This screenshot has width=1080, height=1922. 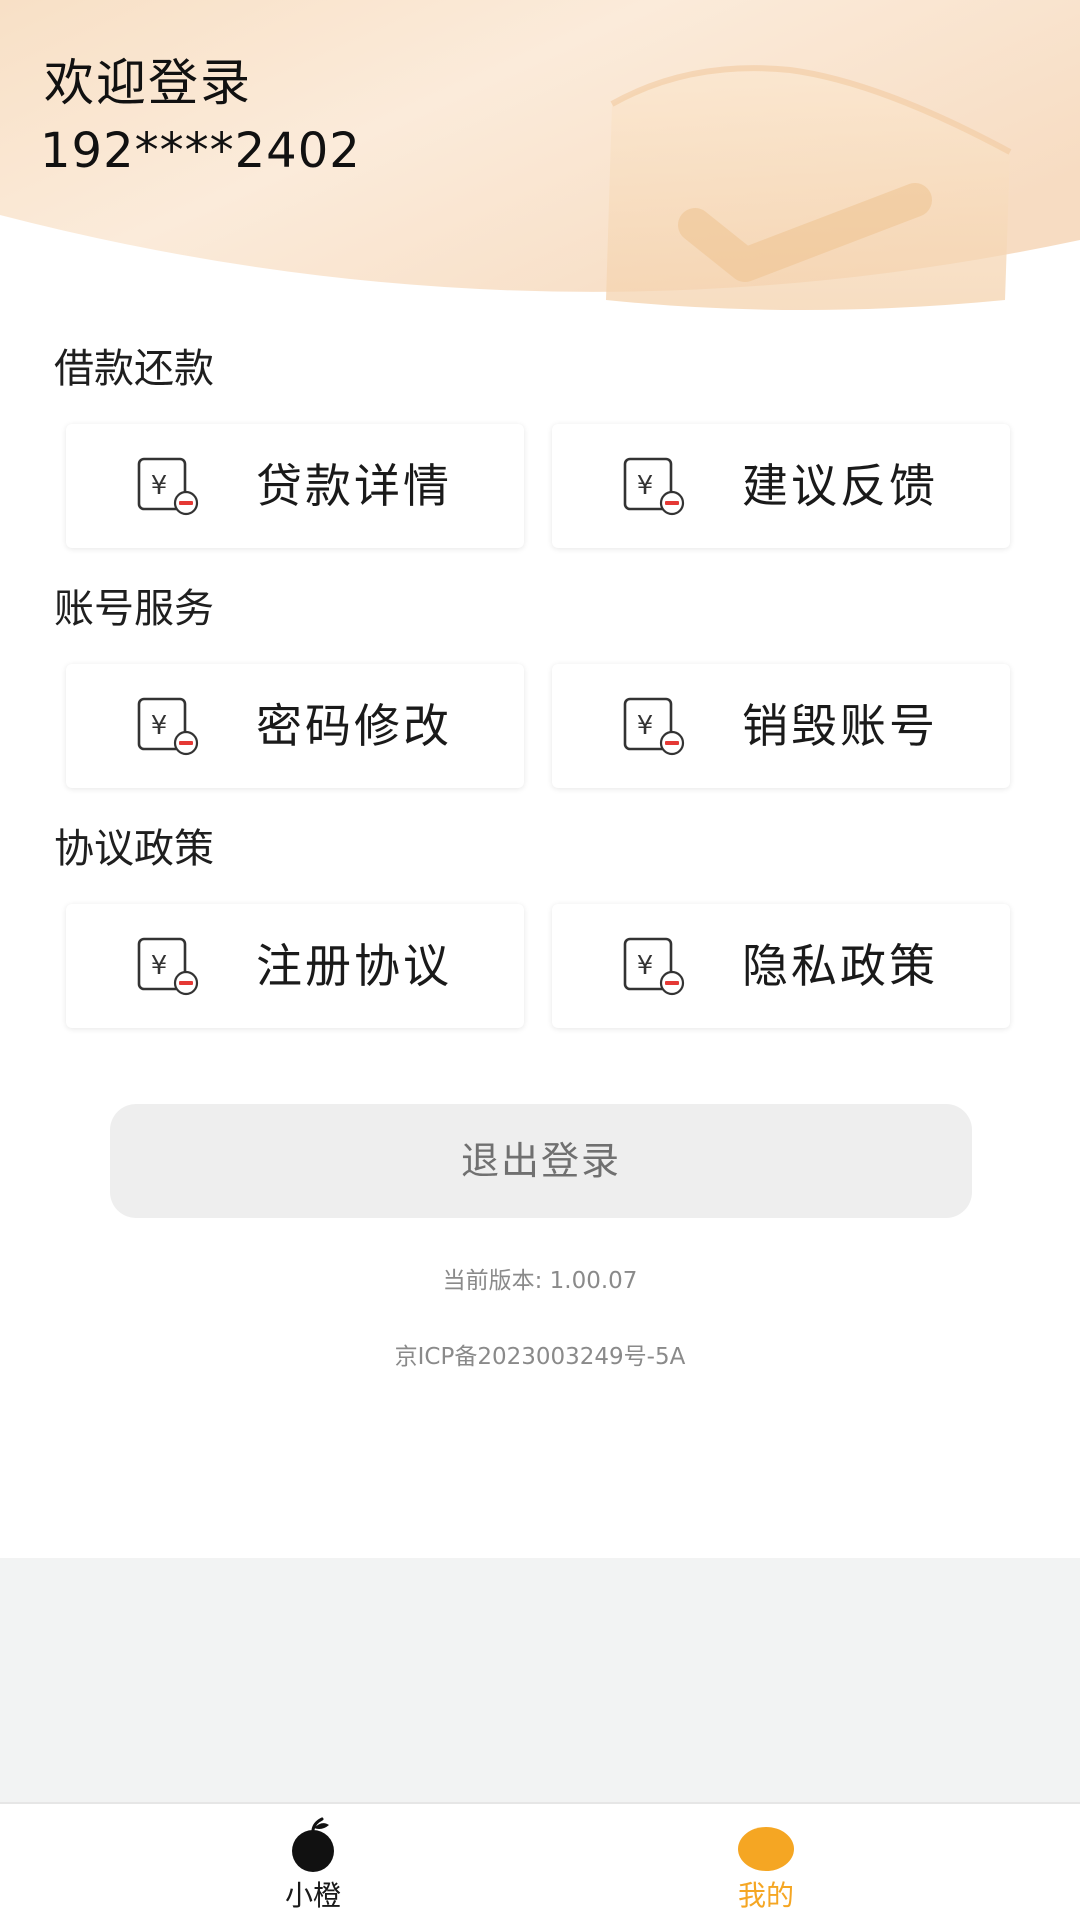 I want to click on logout-button: 退出登录, so click(x=541, y=1161).